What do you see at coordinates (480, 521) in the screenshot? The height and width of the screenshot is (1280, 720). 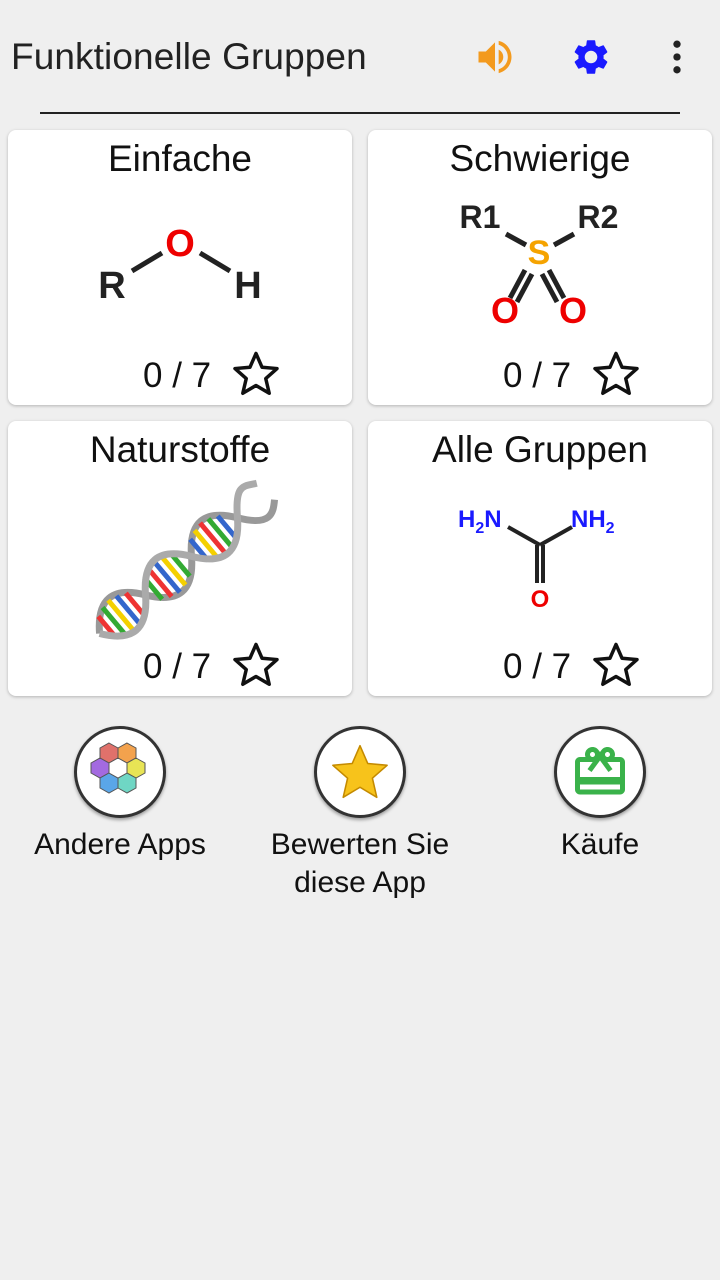 I see `atom-h2n: H2N` at bounding box center [480, 521].